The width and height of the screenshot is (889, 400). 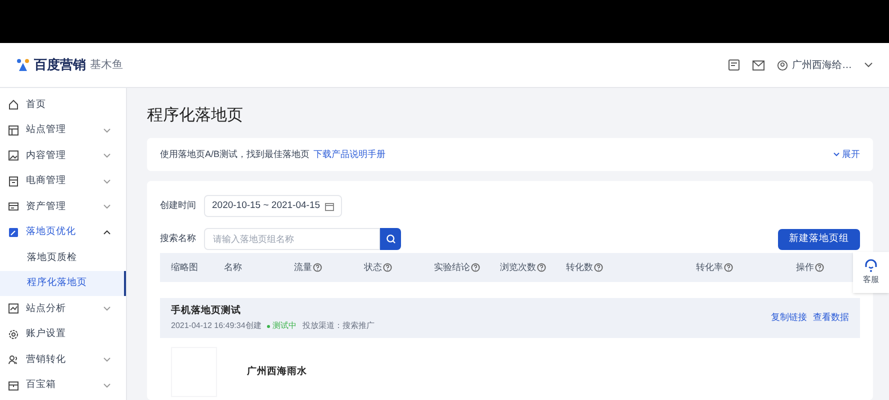 What do you see at coordinates (789, 318) in the screenshot?
I see `action-link: 复制链接` at bounding box center [789, 318].